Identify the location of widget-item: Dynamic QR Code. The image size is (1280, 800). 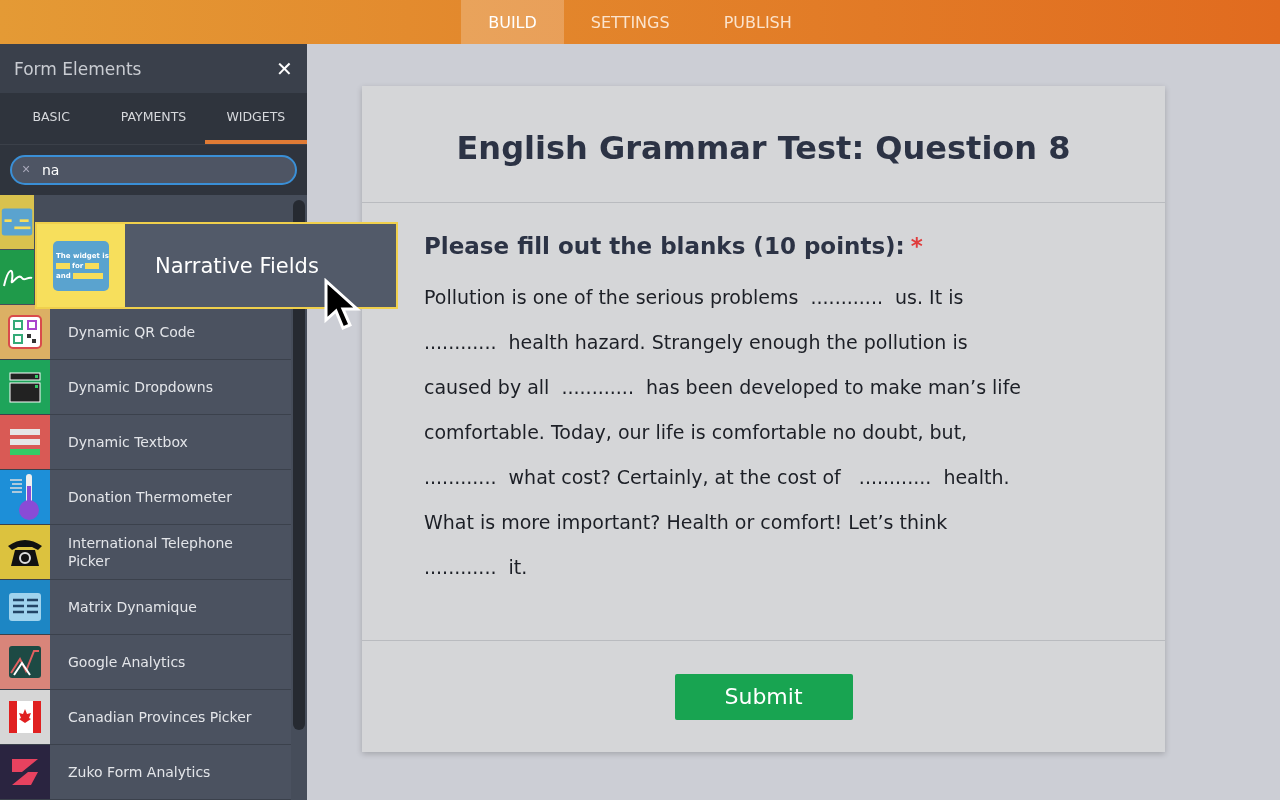
(145, 332).